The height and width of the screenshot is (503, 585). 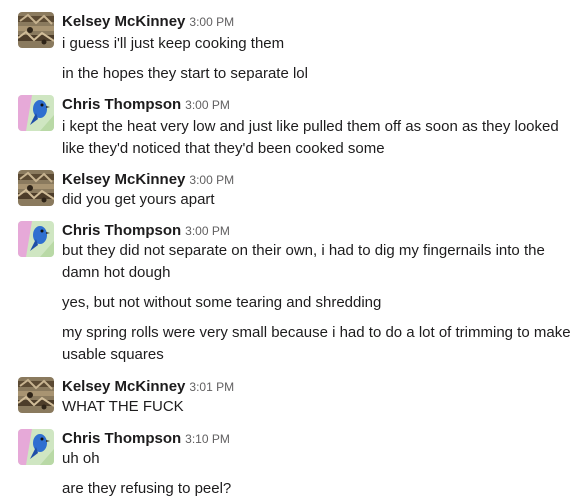 What do you see at coordinates (173, 43) in the screenshot?
I see `message-text: i guess i'll just keep cooking them` at bounding box center [173, 43].